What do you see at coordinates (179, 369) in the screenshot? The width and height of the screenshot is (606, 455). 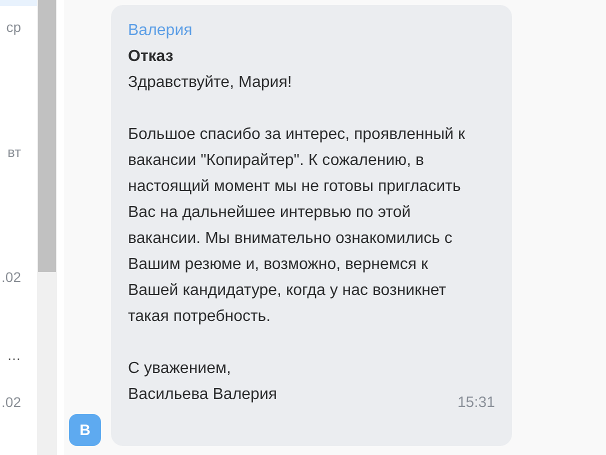 I see `message-signoff: С уважением,` at bounding box center [179, 369].